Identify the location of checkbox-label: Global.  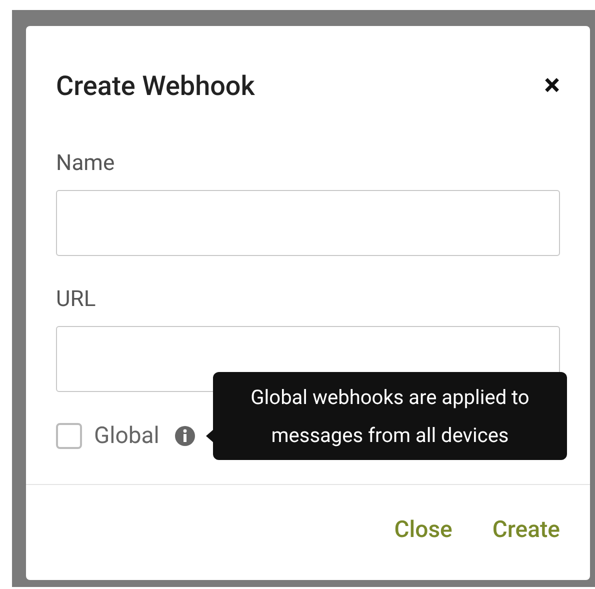
(127, 435).